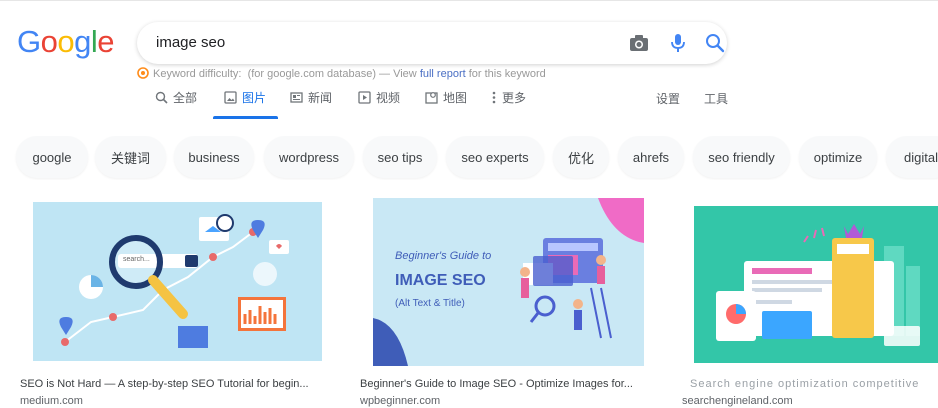 This screenshot has height=408, width=938. What do you see at coordinates (190, 42) in the screenshot?
I see `search-input: image seo` at bounding box center [190, 42].